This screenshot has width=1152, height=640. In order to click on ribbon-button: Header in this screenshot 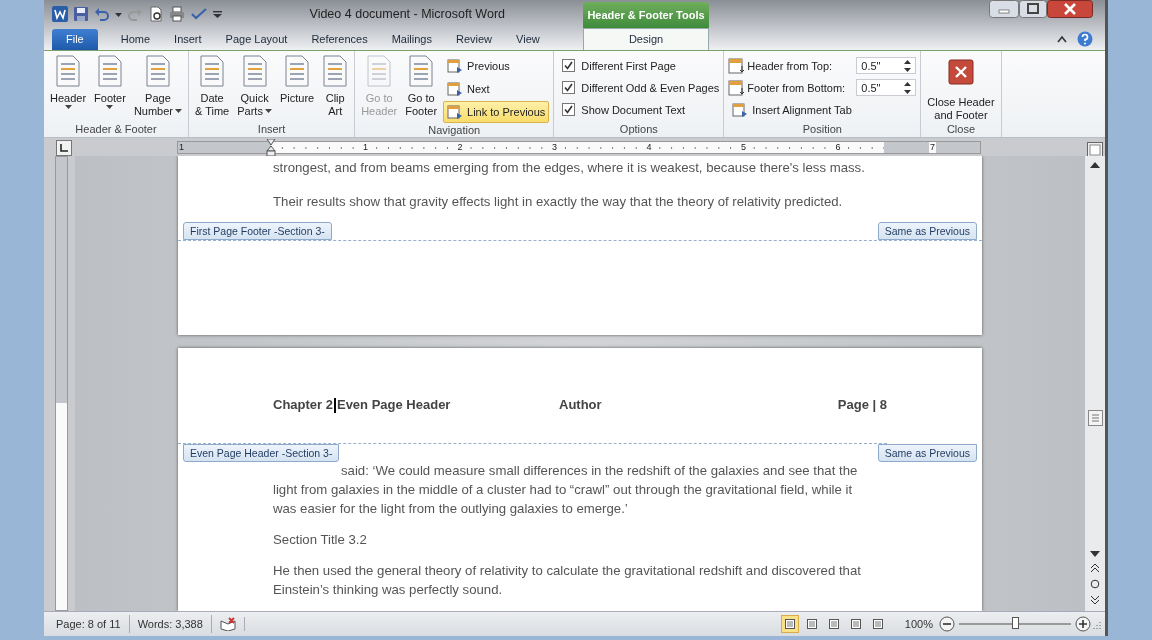, I will do `click(68, 82)`.